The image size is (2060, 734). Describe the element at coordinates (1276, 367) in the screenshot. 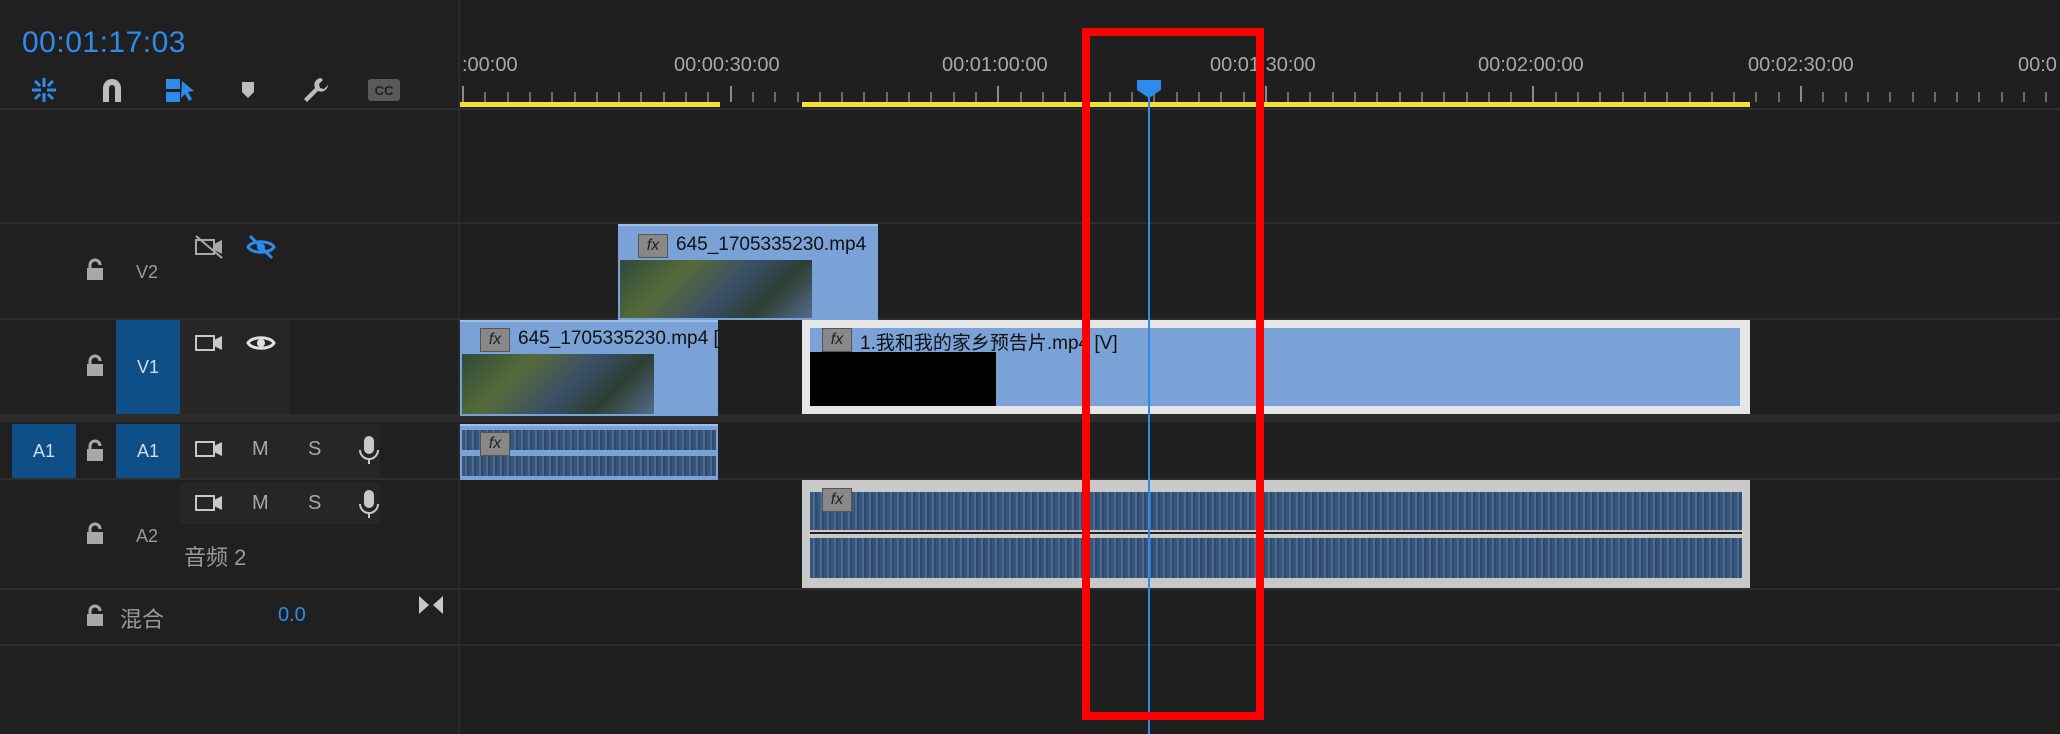

I see `video-clip-v1-b: fx 1.我和我的家乡预告片.mp4 [V]` at that location.